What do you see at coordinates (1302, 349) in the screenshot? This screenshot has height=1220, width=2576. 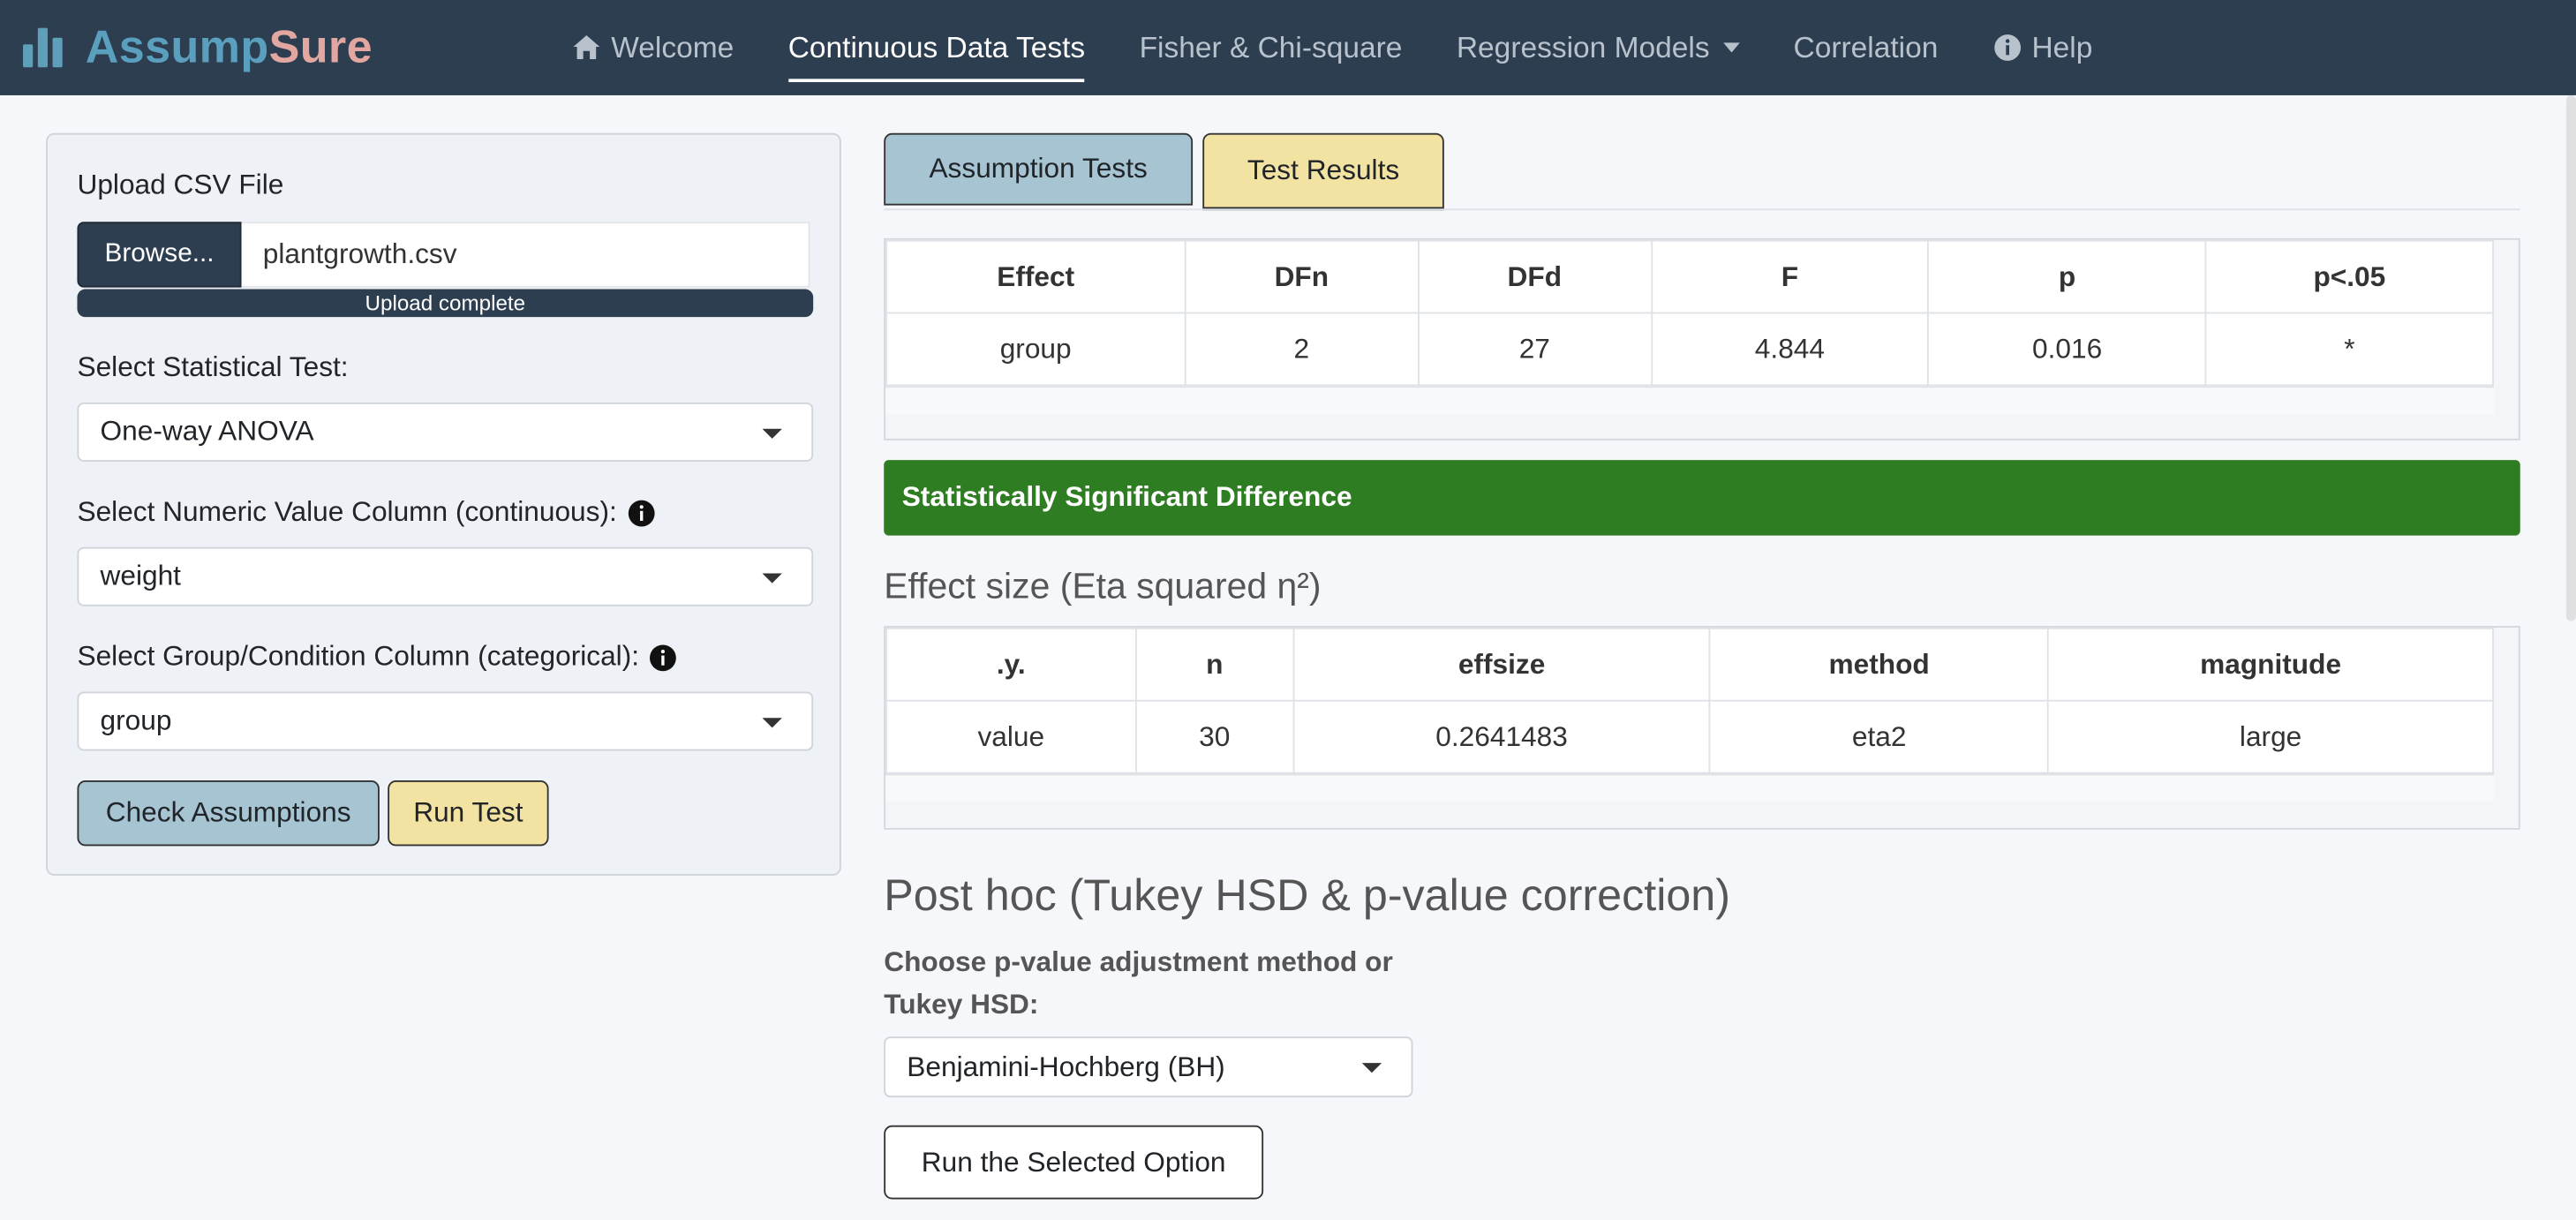 I see `table-cell: 2` at bounding box center [1302, 349].